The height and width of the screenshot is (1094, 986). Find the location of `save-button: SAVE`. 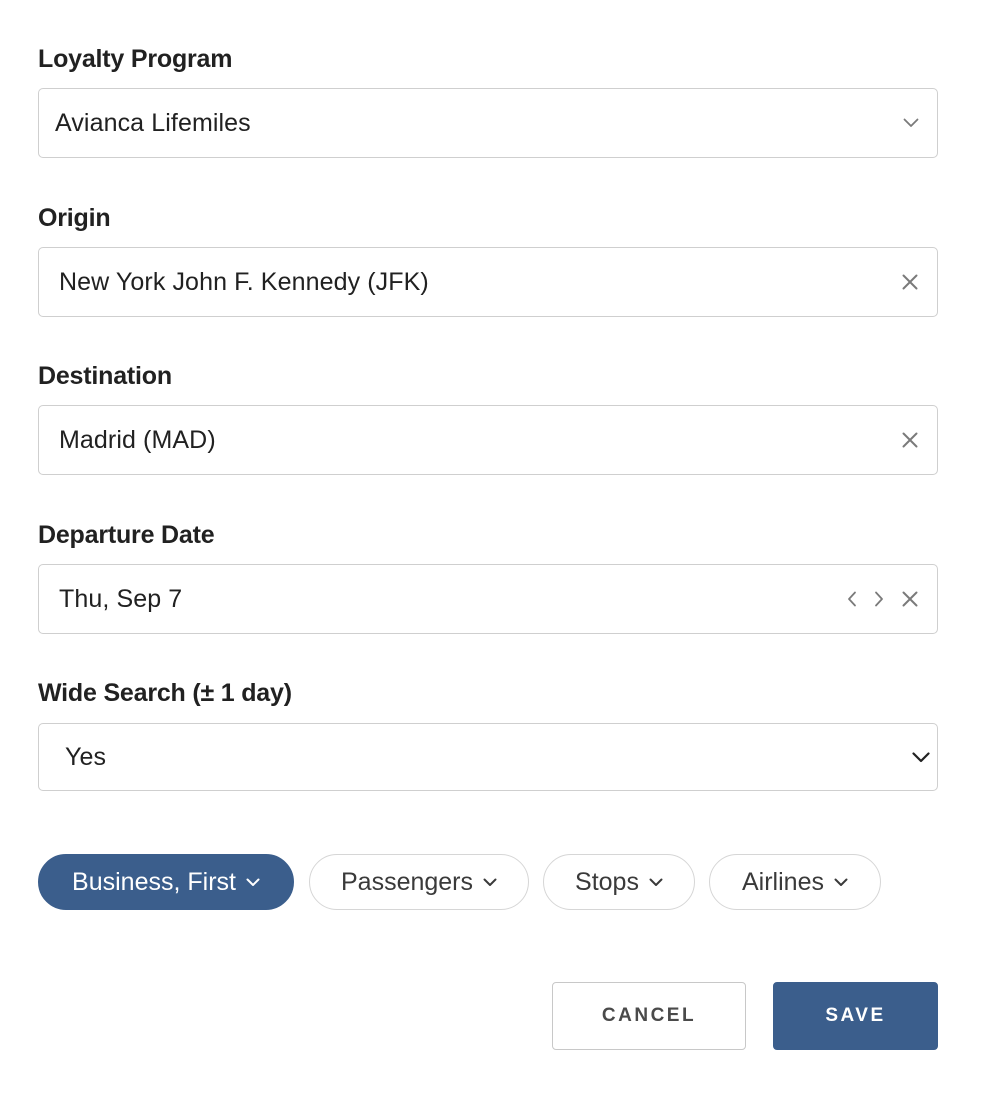

save-button: SAVE is located at coordinates (855, 1016).